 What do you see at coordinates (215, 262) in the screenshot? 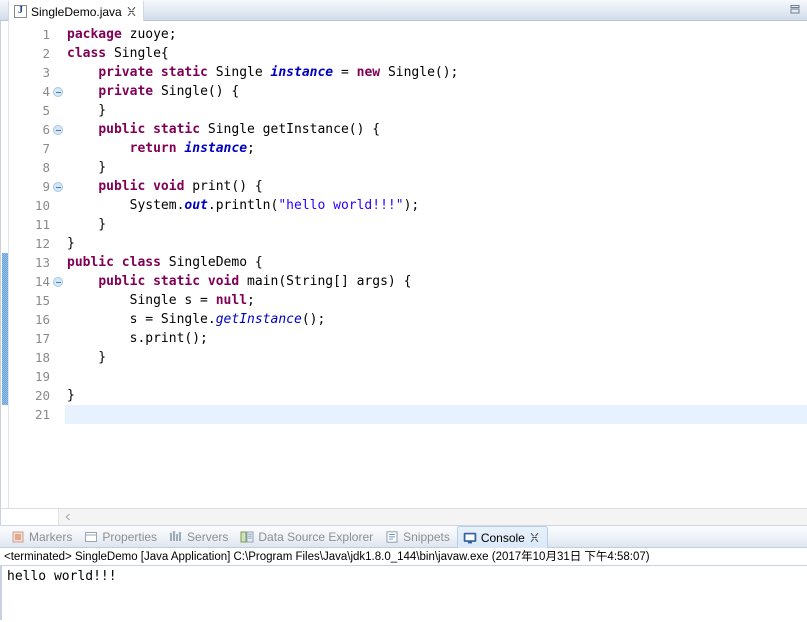
I see `code-token: SingleDemo {` at bounding box center [215, 262].